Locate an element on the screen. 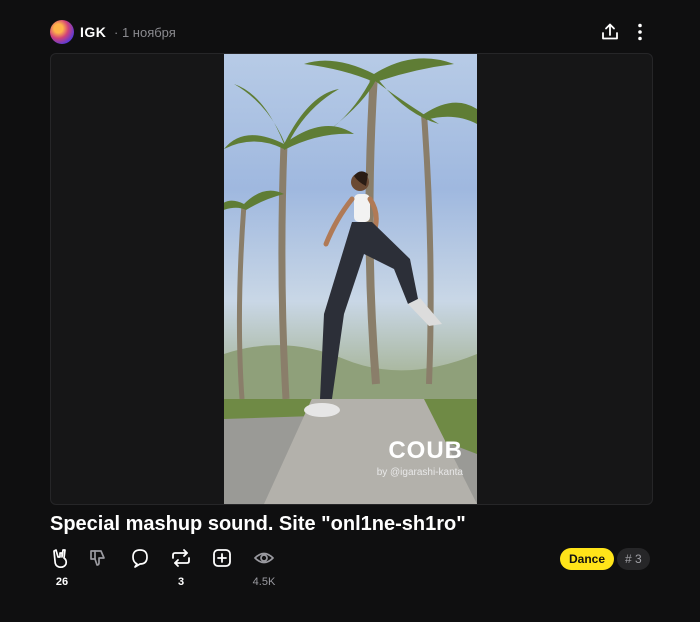 This screenshot has width=700, height=622. thumbs-down-icon is located at coordinates (97, 558).